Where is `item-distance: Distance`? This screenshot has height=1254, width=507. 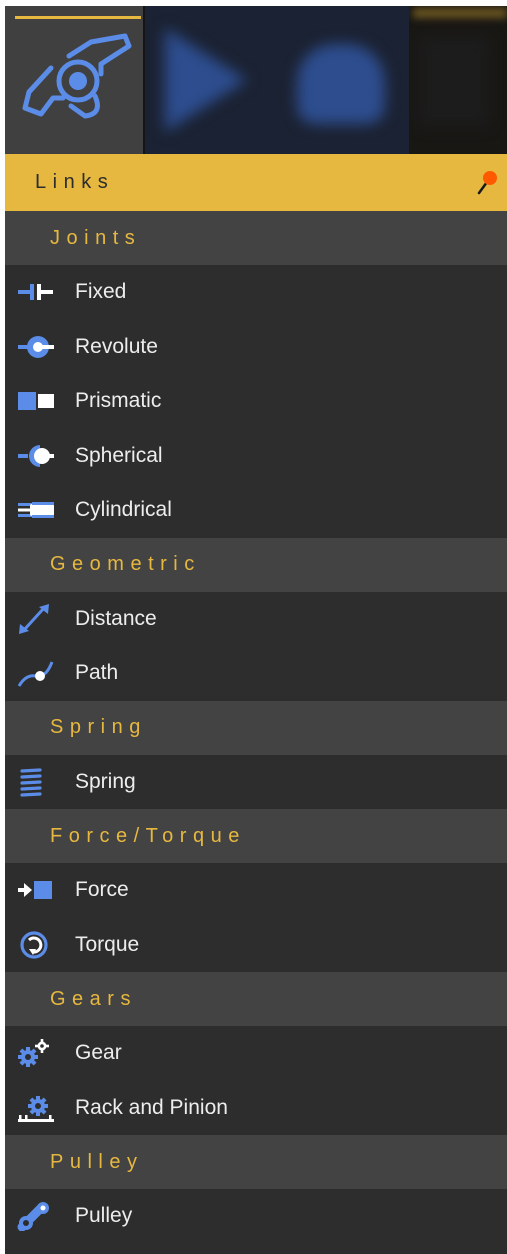 item-distance: Distance is located at coordinates (256, 618).